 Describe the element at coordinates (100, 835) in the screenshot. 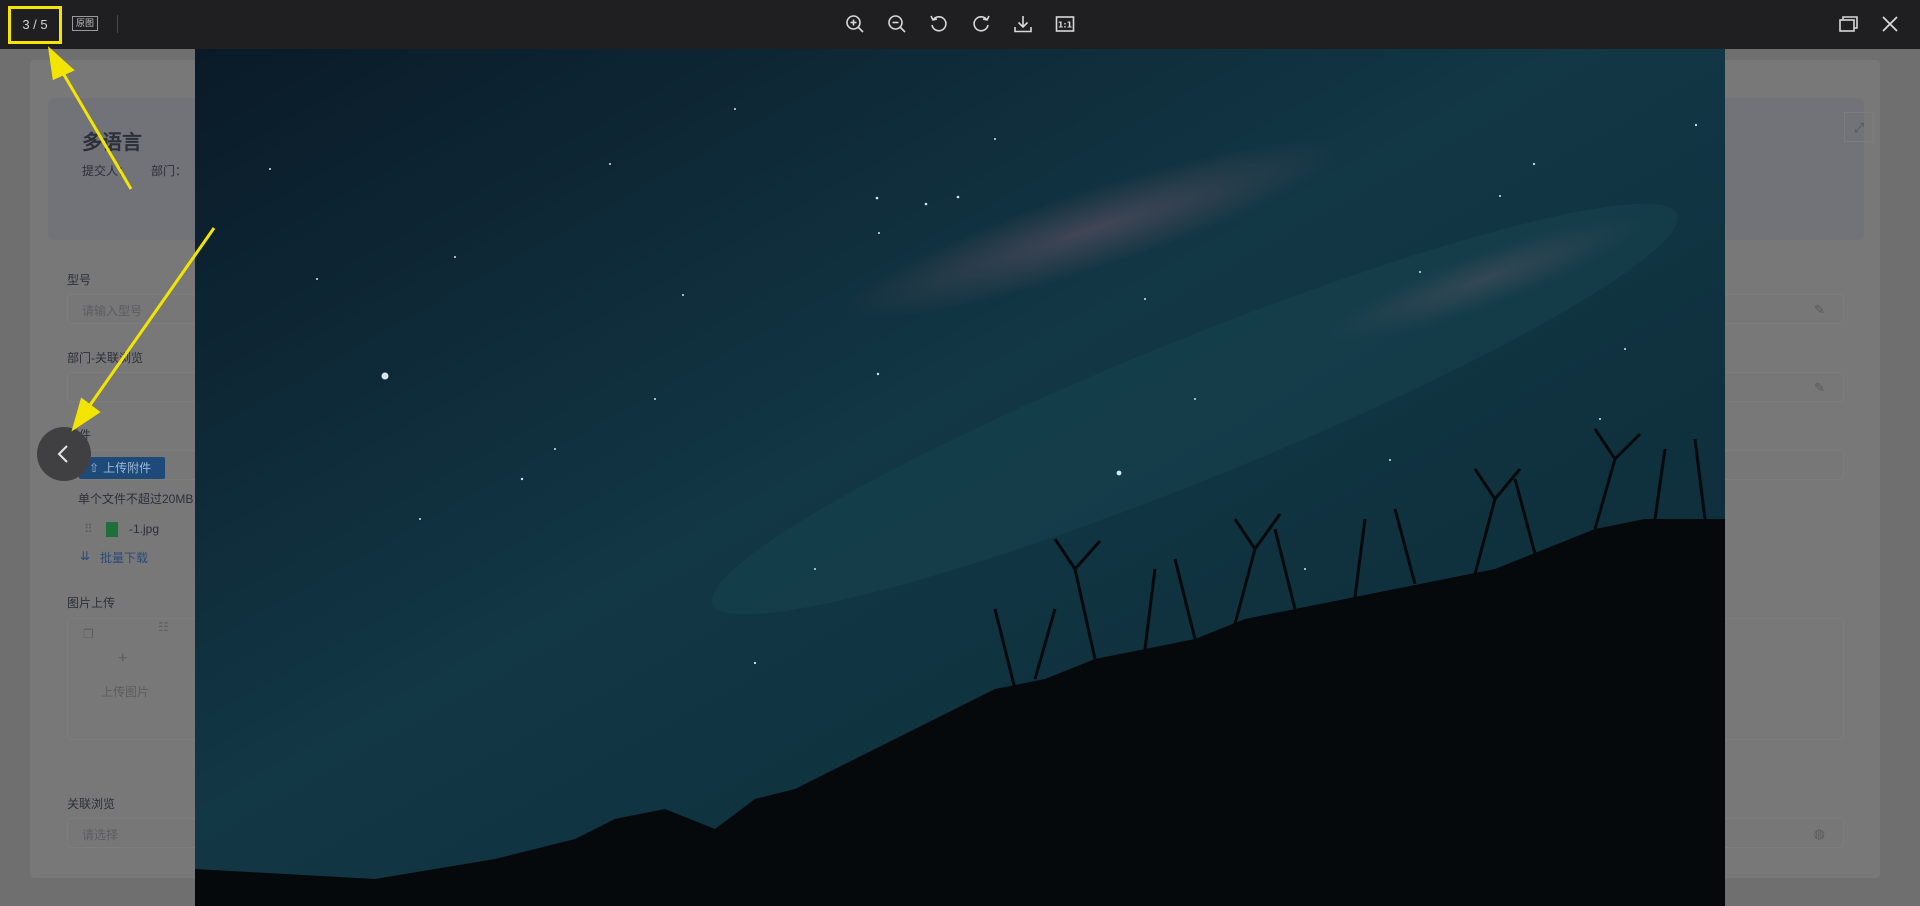

I see `related-browse-placeholder: 请选择` at that location.